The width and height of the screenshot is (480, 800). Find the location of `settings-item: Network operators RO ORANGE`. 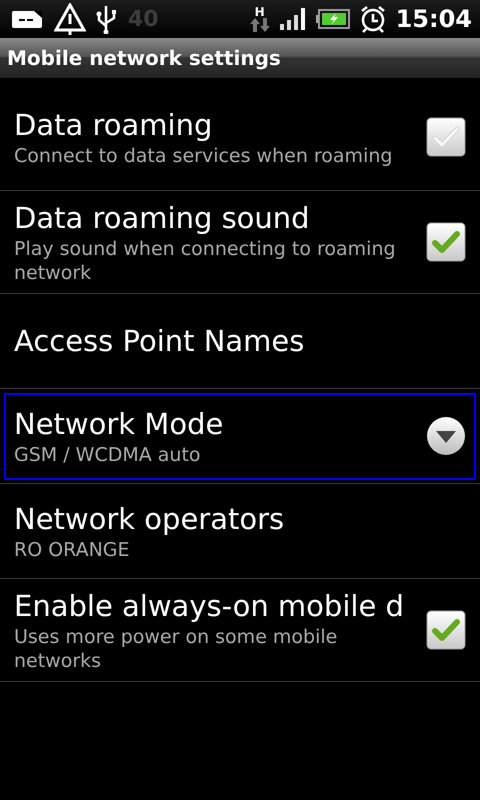

settings-item: Network operators RO ORANGE is located at coordinates (240, 531).